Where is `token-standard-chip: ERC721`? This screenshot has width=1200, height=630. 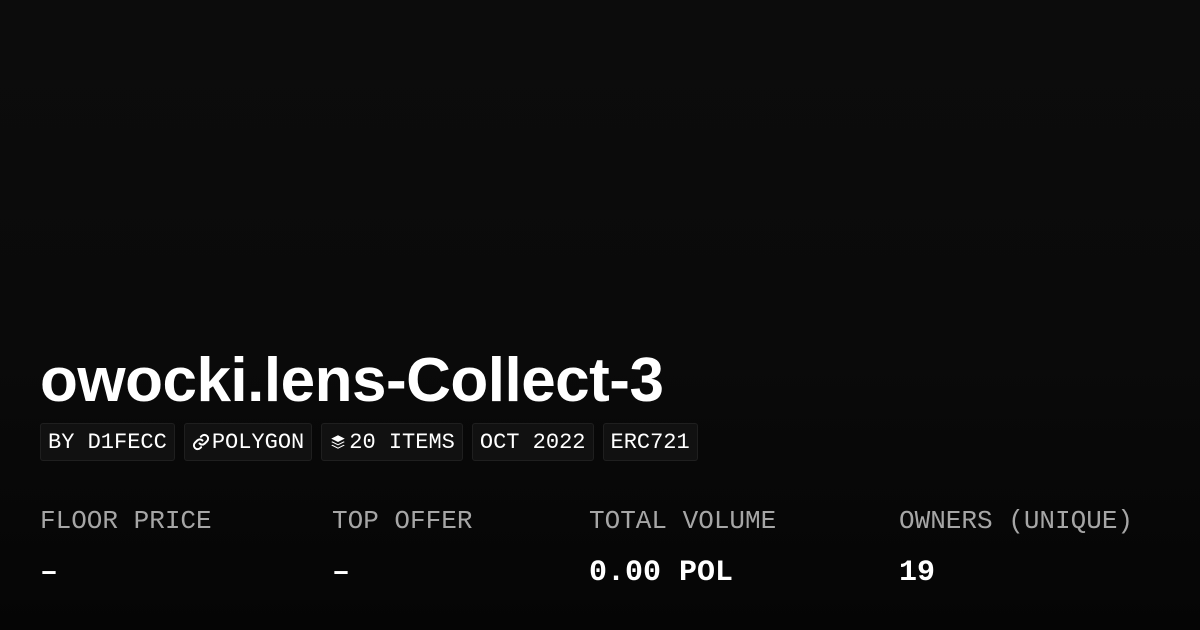
token-standard-chip: ERC721 is located at coordinates (650, 442).